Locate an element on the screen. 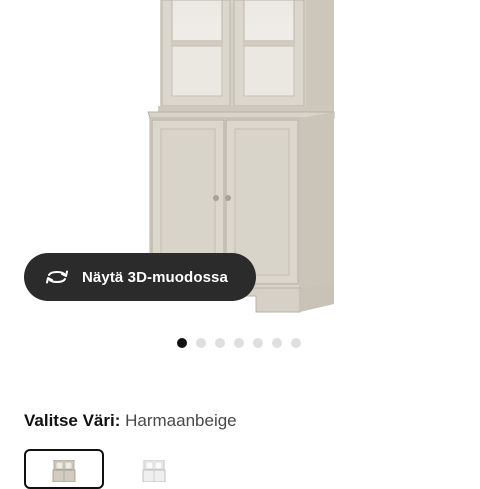 This screenshot has width=480, height=489. color-swatch-valkoinen is located at coordinates (154, 469).